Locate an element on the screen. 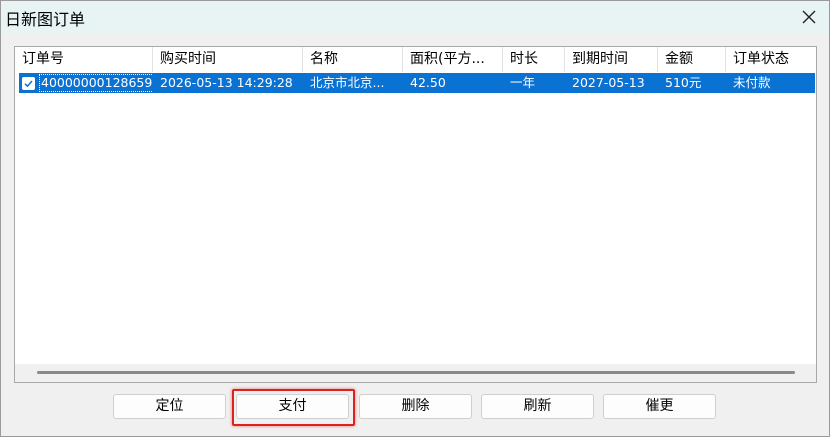 This screenshot has height=437, width=830. row-cell-expiry-date: 2027-05-13 is located at coordinates (608, 82).